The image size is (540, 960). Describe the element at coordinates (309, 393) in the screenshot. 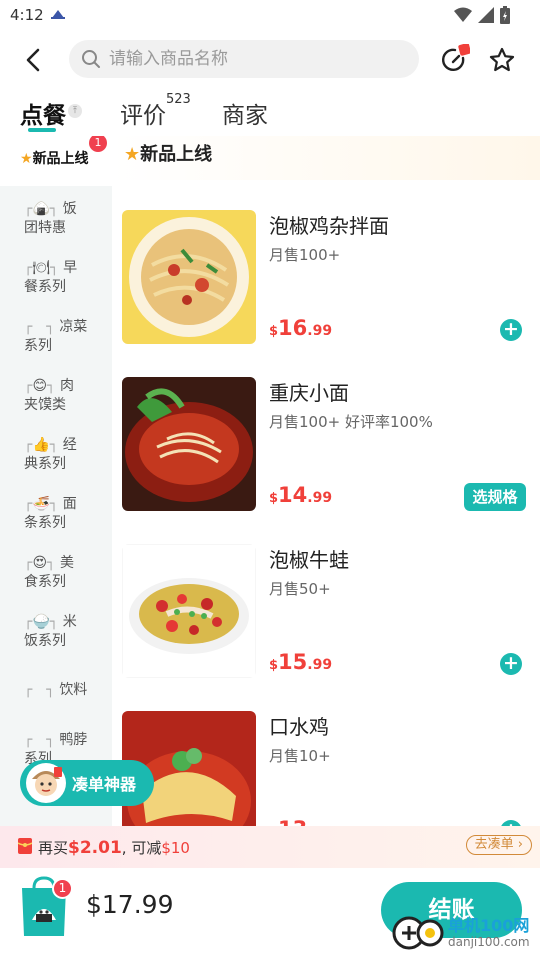

I see `product-name: 重庆小面` at that location.